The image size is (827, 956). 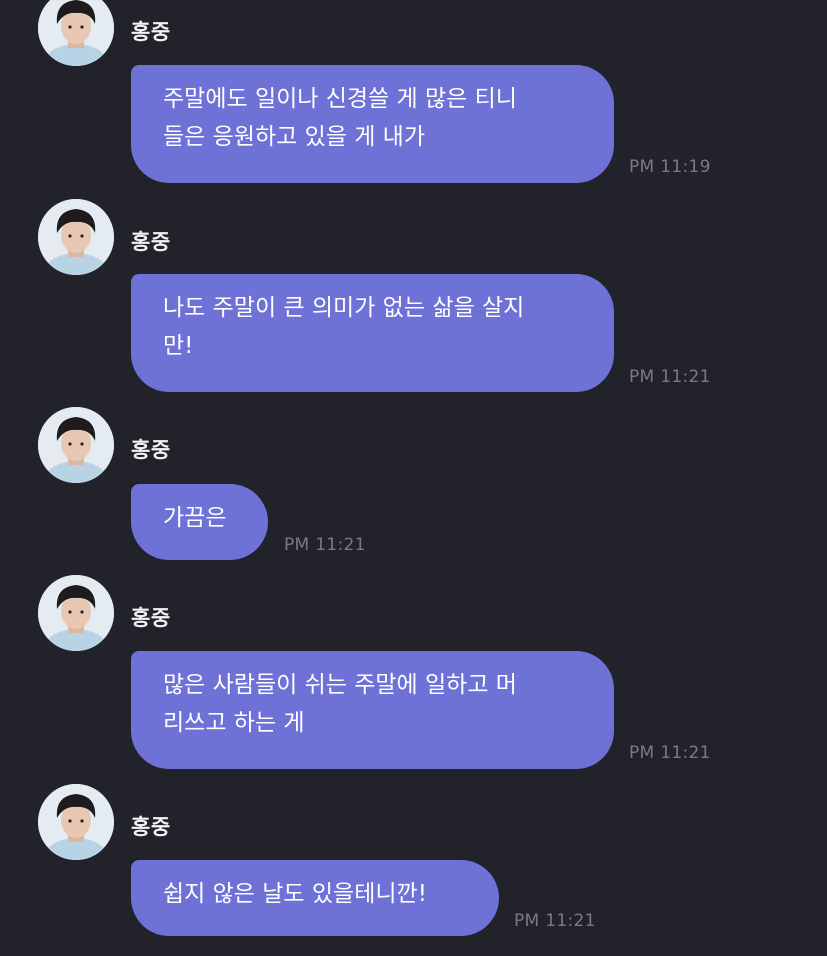 What do you see at coordinates (315, 898) in the screenshot?
I see `message-bubble: 쉽지 않은 날도 있을테니깐!` at bounding box center [315, 898].